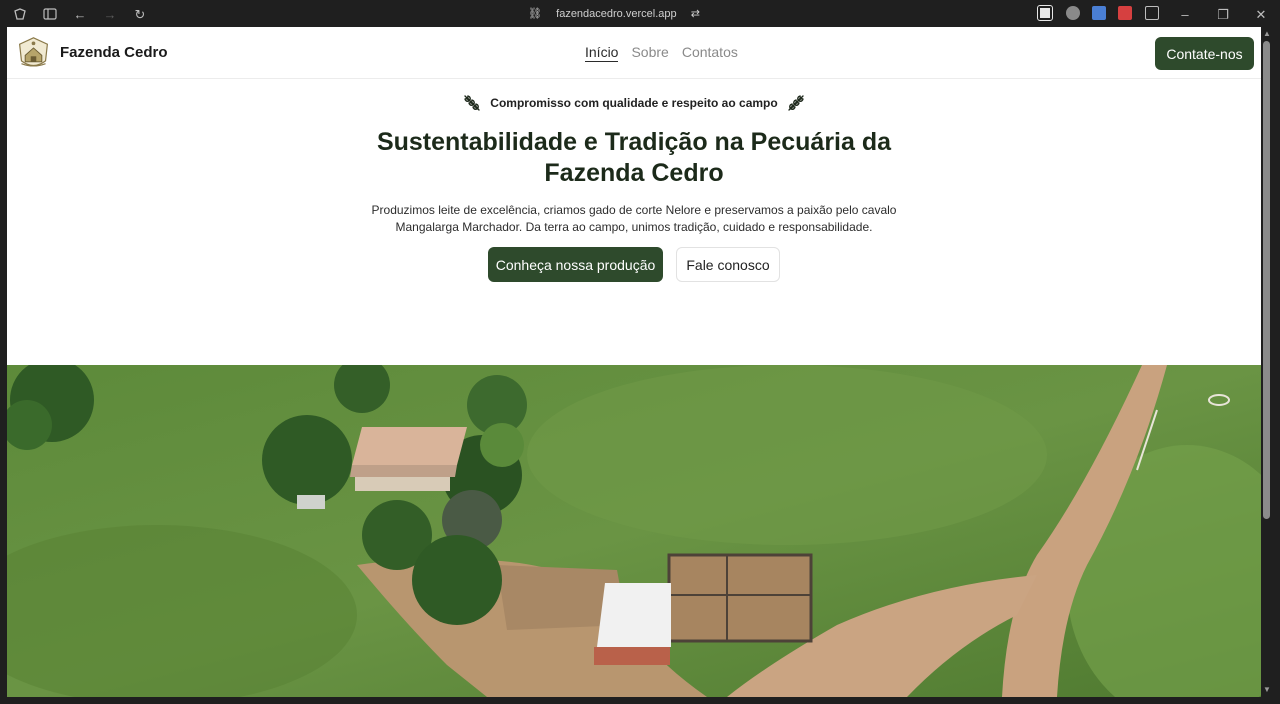 This screenshot has height=704, width=1280. I want to click on address-bar: ⛓ fazendacedro.vercel.app ⇄, so click(614, 13).